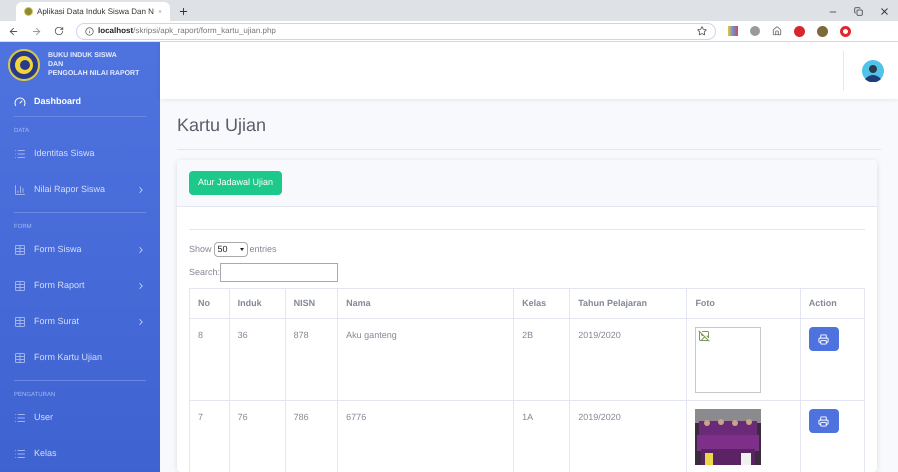 The width and height of the screenshot is (898, 472). What do you see at coordinates (396, 31) in the screenshot?
I see `address-field: localhost/skripsi/apk_raport/form_kartu_ujian.php` at bounding box center [396, 31].